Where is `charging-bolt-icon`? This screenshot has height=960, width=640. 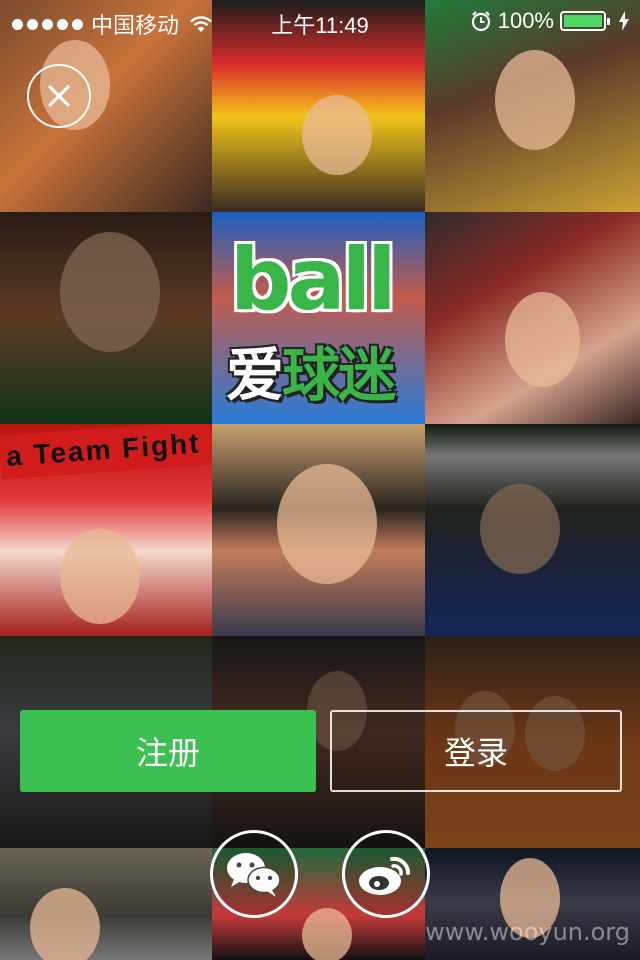 charging-bolt-icon is located at coordinates (624, 21).